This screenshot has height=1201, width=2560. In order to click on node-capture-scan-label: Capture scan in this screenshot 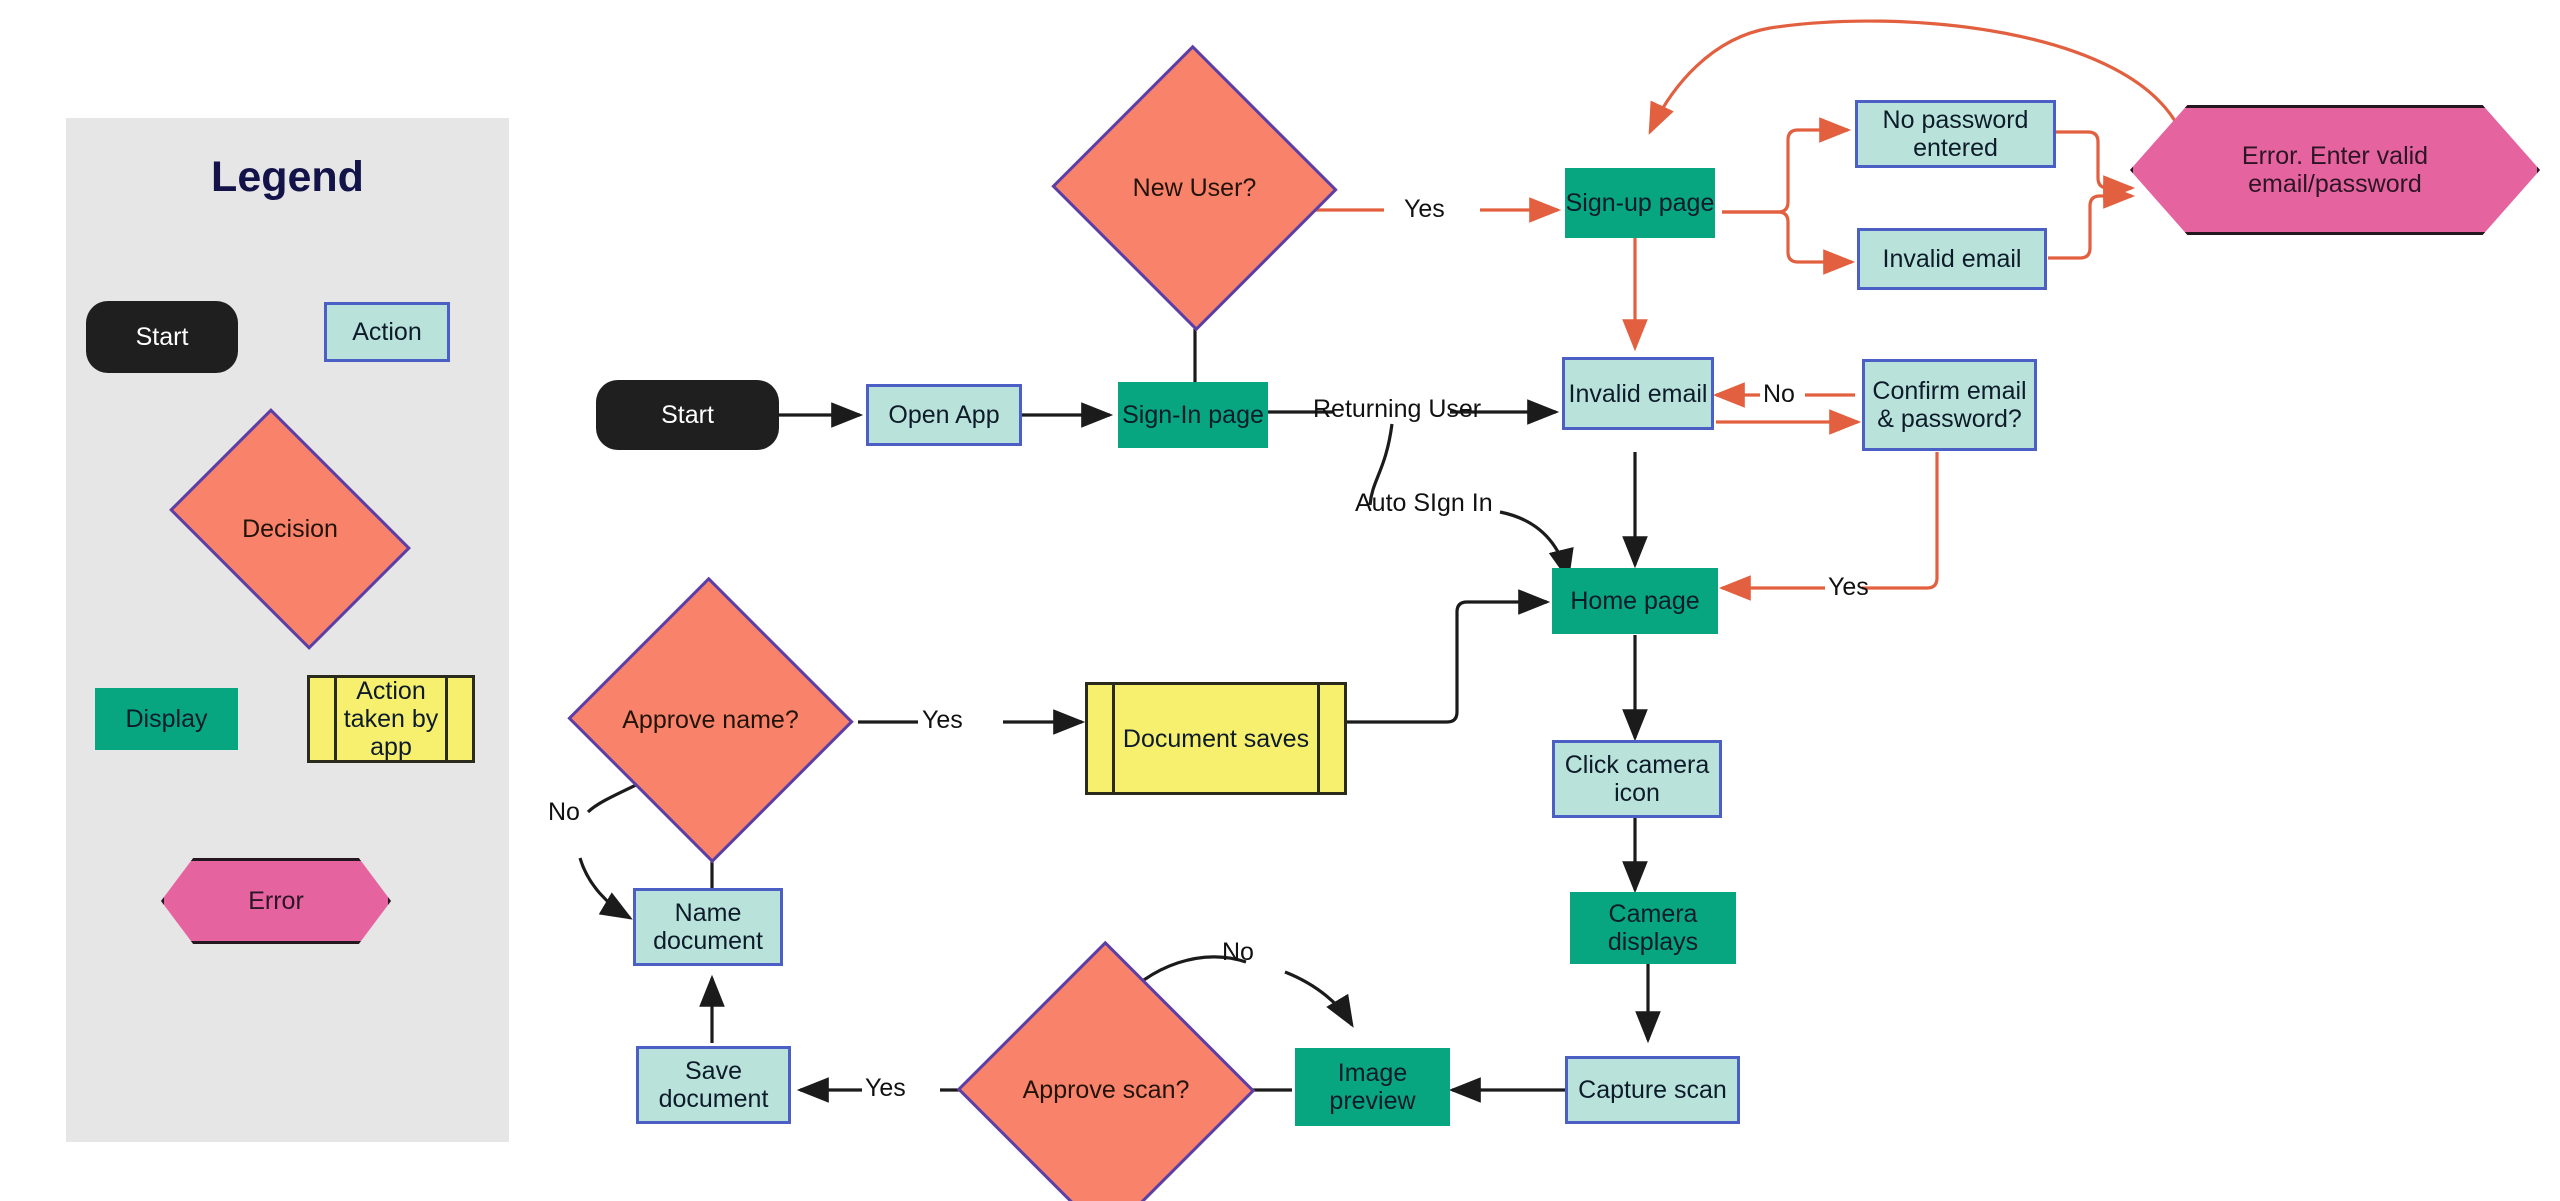, I will do `click(1652, 1090)`.